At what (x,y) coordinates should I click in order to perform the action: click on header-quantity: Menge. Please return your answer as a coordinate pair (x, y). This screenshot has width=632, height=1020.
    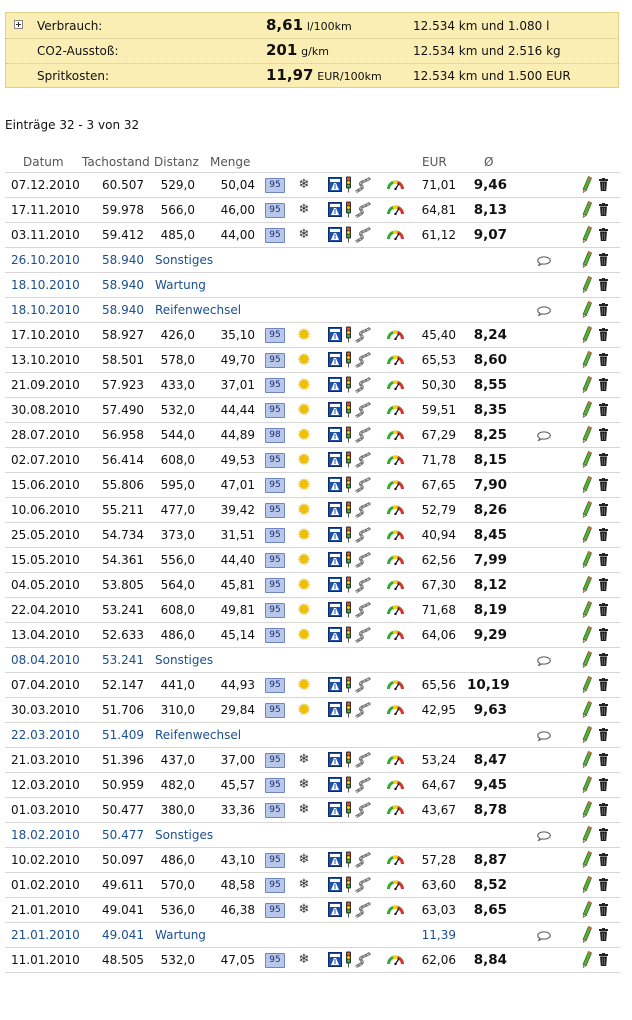
    Looking at the image, I should click on (230, 162).